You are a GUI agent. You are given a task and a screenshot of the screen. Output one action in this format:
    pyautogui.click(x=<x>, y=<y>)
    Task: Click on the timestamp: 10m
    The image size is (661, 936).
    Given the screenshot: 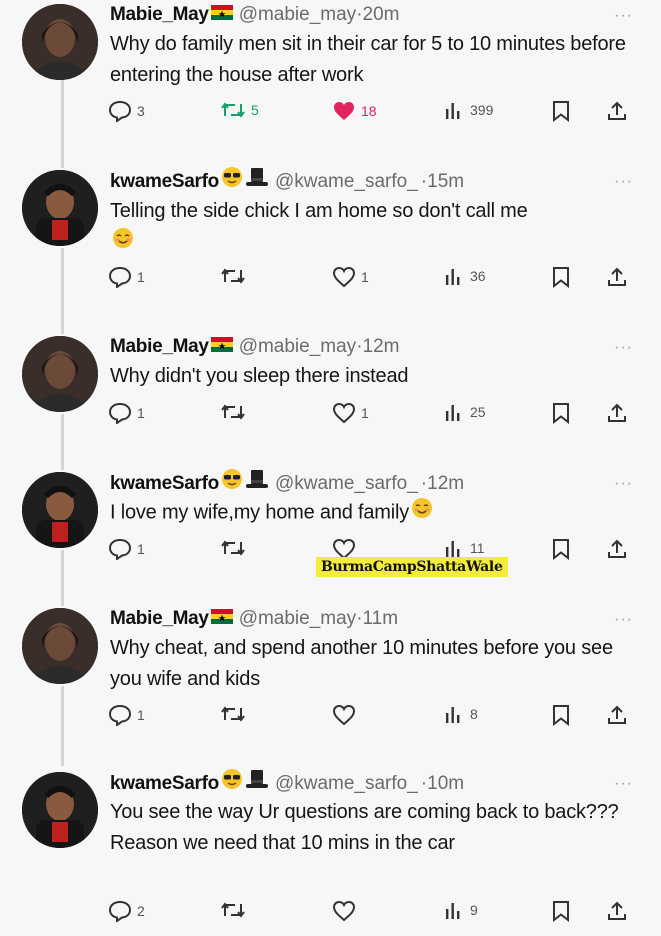 What is the action you would take?
    pyautogui.click(x=445, y=783)
    